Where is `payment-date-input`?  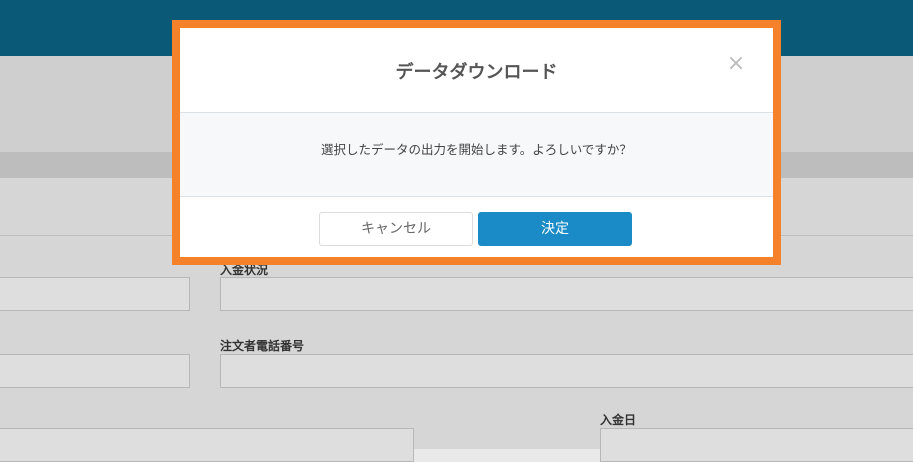 payment-date-input is located at coordinates (756, 445).